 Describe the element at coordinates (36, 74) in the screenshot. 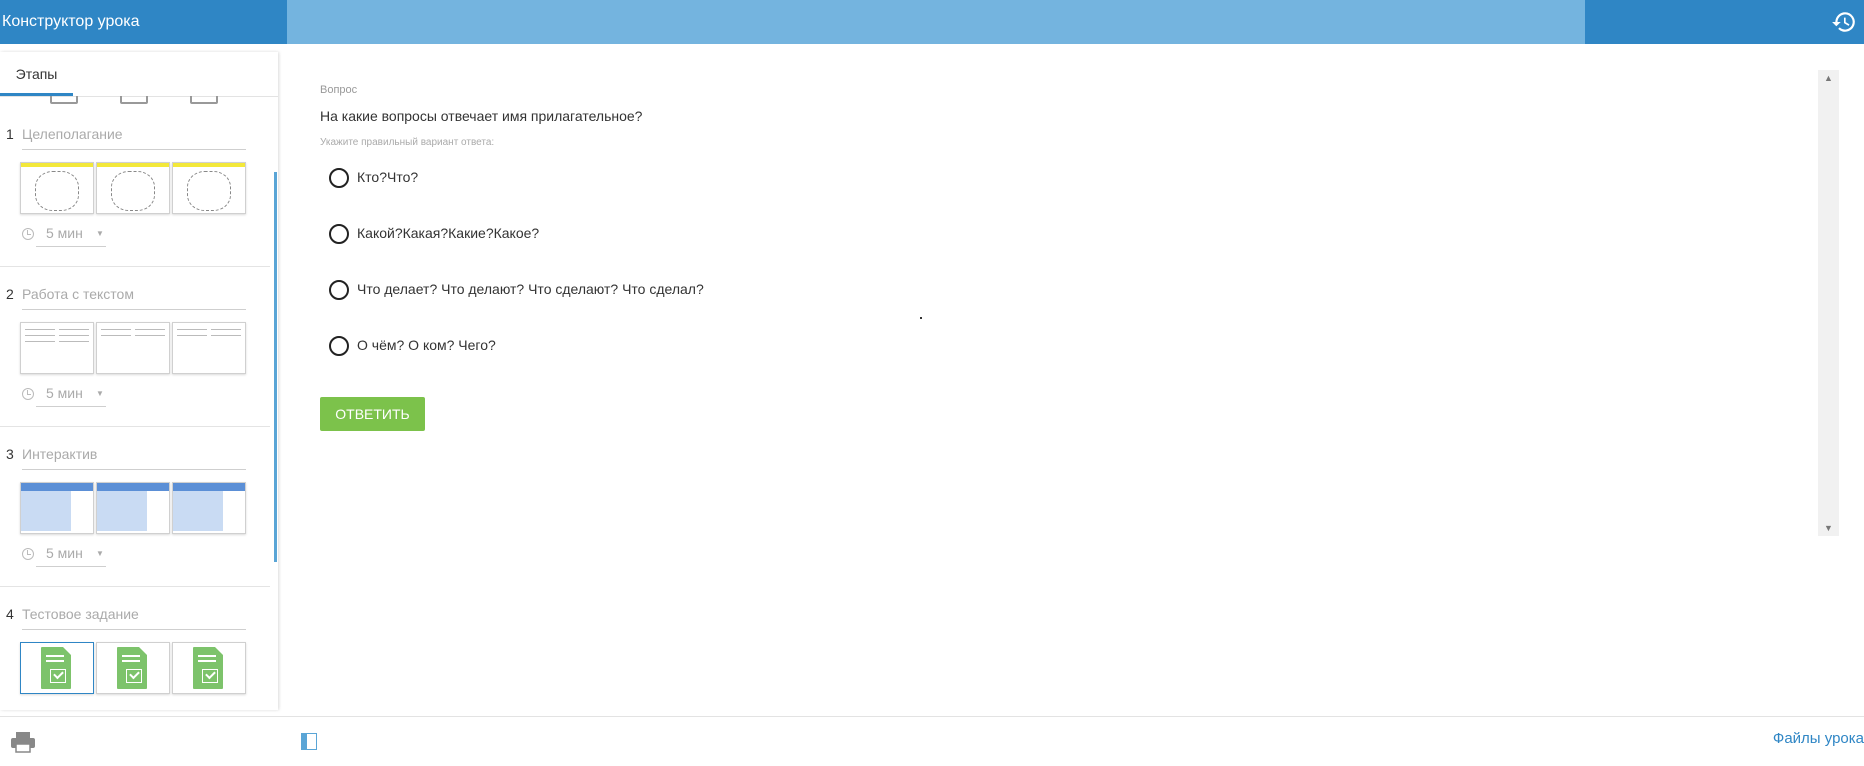

I see `tab-stages: Этапы` at that location.